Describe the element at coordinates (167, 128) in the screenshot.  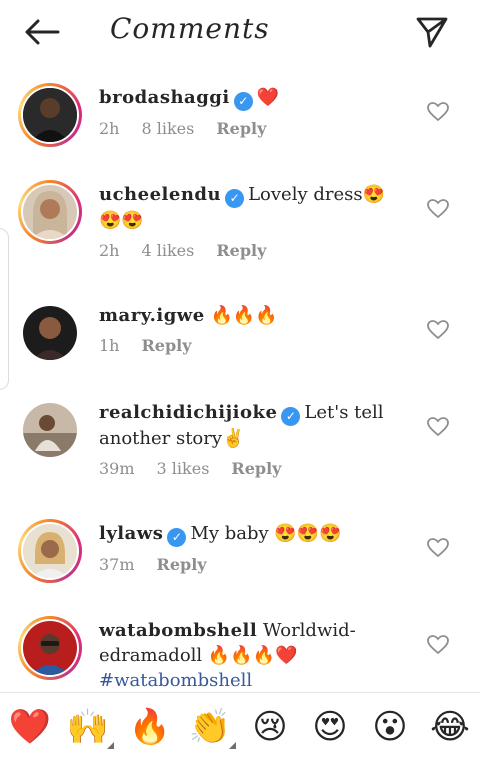
I see `comment-likes: 8 likes` at that location.